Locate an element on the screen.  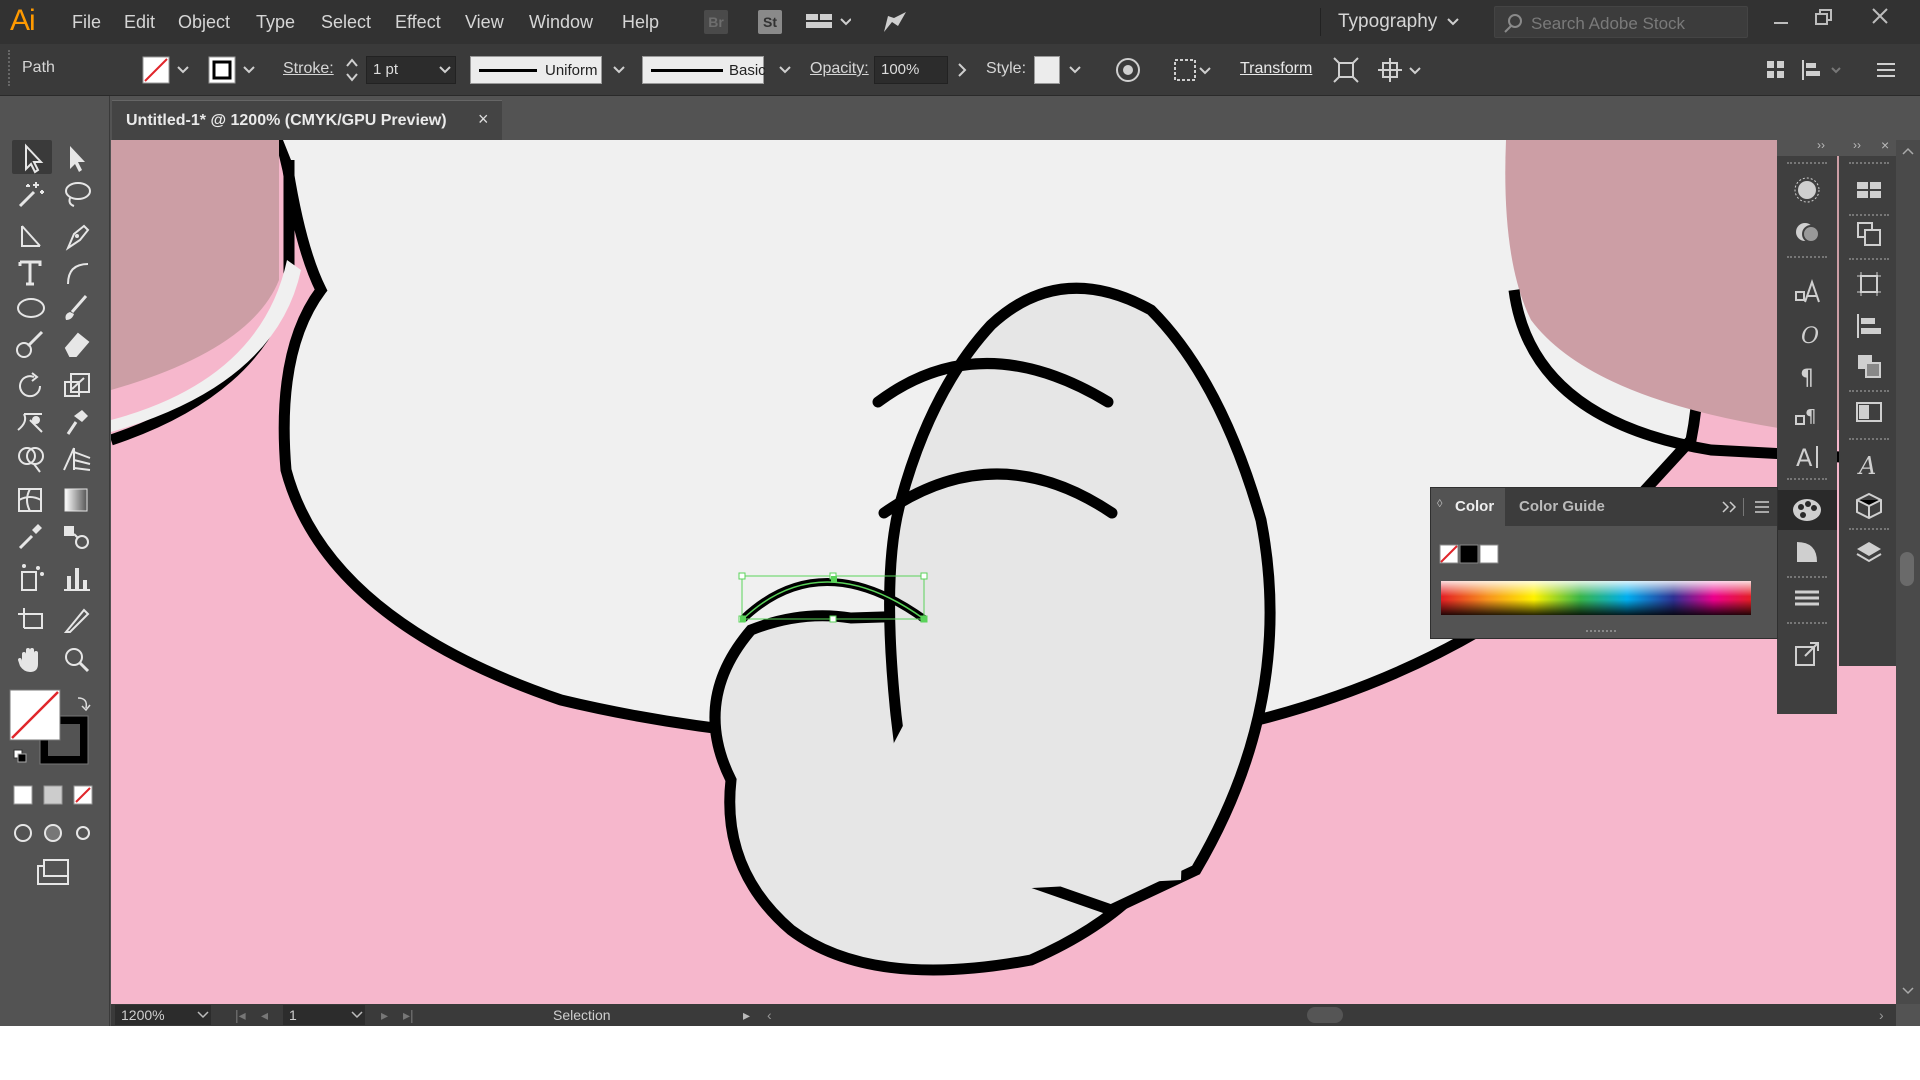
mesh-tool-icon is located at coordinates (31, 500).